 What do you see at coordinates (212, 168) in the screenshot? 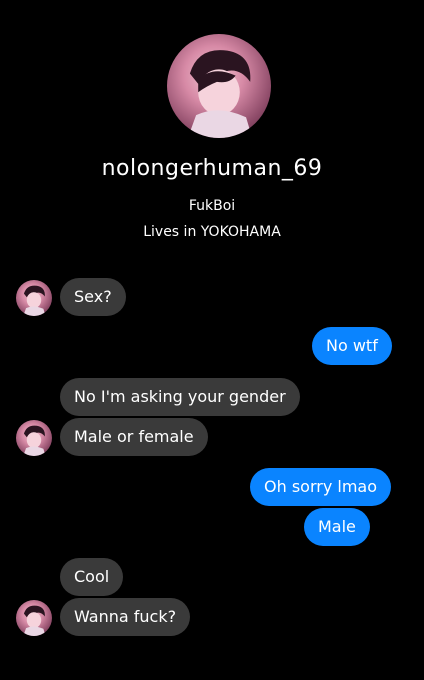
I see `profile-username: nolongerhuman_69` at bounding box center [212, 168].